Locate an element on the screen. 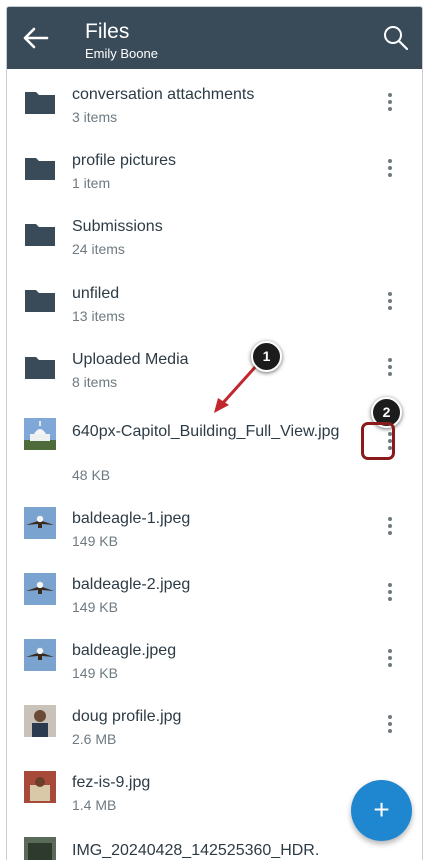 This screenshot has width=429, height=860. kebab-highlight-box is located at coordinates (378, 441).